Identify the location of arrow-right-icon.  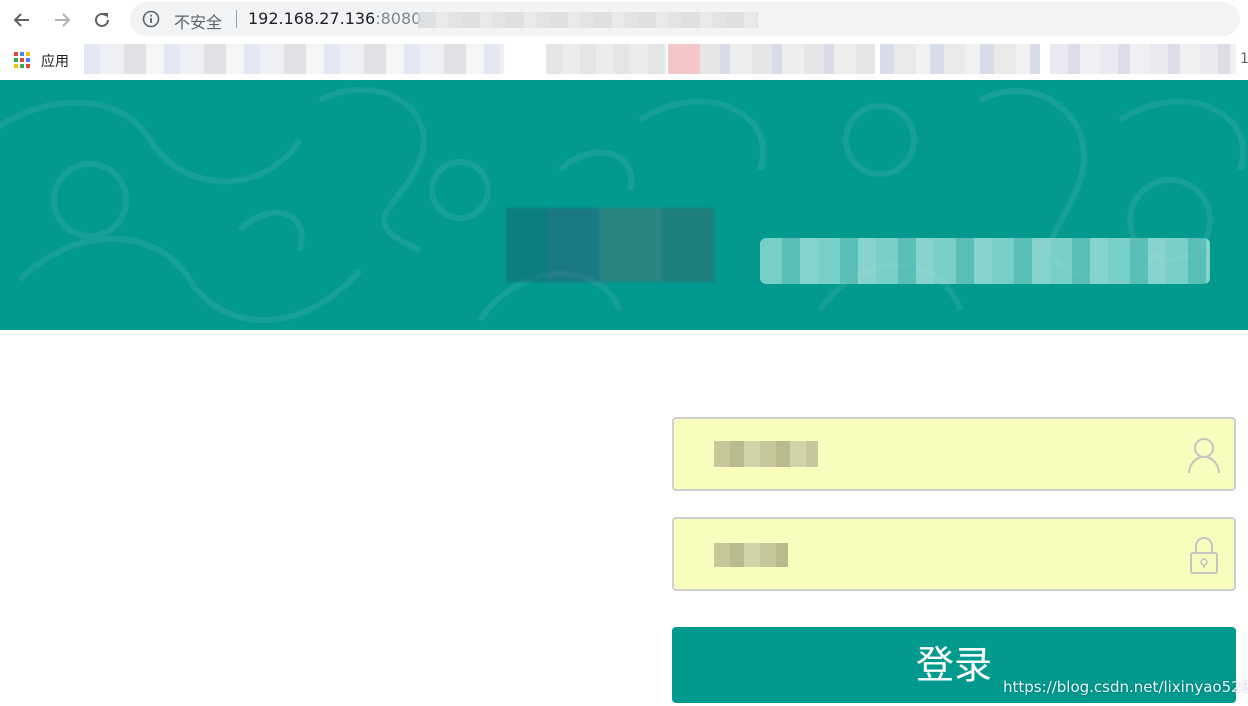
(63, 20).